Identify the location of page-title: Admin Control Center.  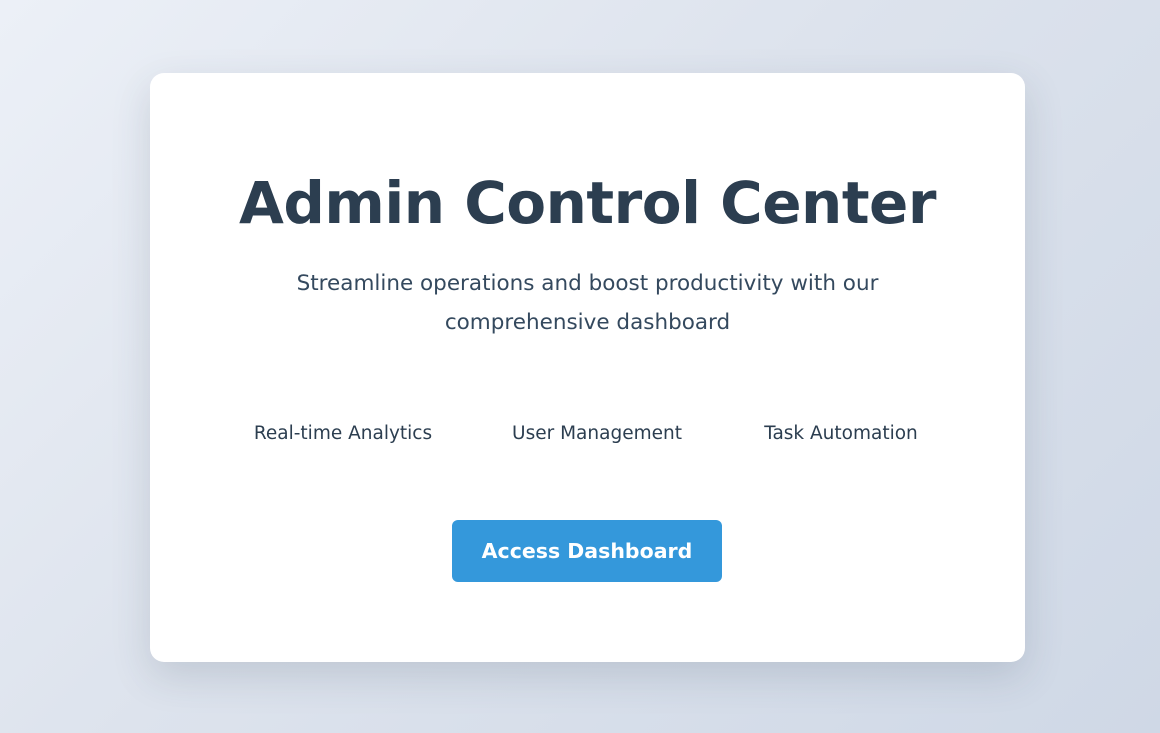
(587, 203).